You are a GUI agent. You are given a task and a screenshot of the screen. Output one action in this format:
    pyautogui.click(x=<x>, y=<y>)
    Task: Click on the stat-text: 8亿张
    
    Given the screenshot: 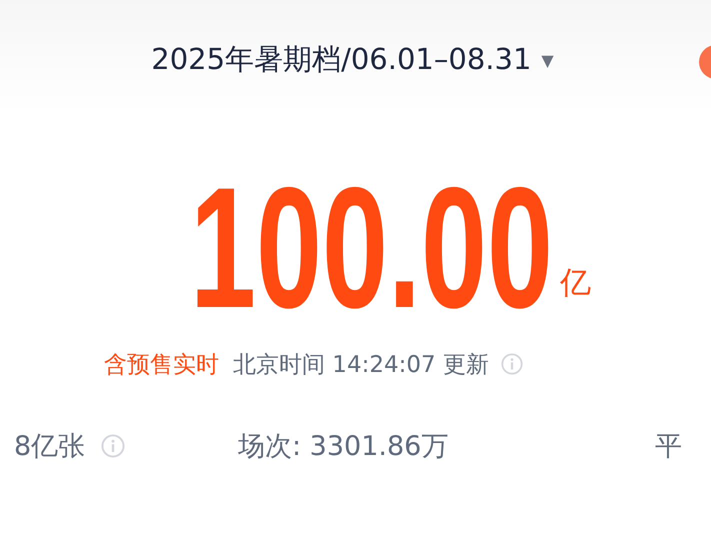 What is the action you would take?
    pyautogui.click(x=50, y=447)
    